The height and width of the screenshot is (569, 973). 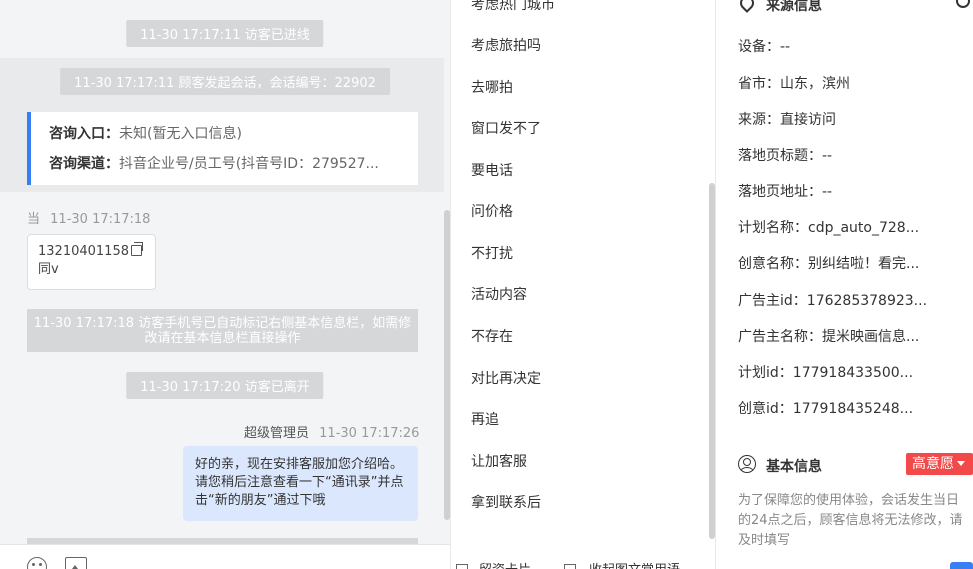 What do you see at coordinates (34, 219) in the screenshot?
I see `visitor-name: 当` at bounding box center [34, 219].